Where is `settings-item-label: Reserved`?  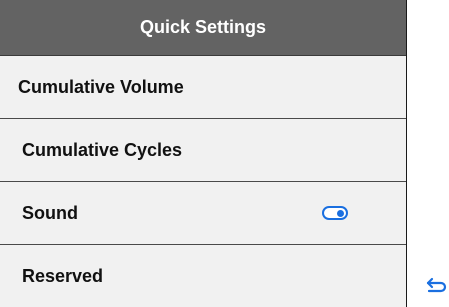 settings-item-label: Reserved is located at coordinates (63, 275).